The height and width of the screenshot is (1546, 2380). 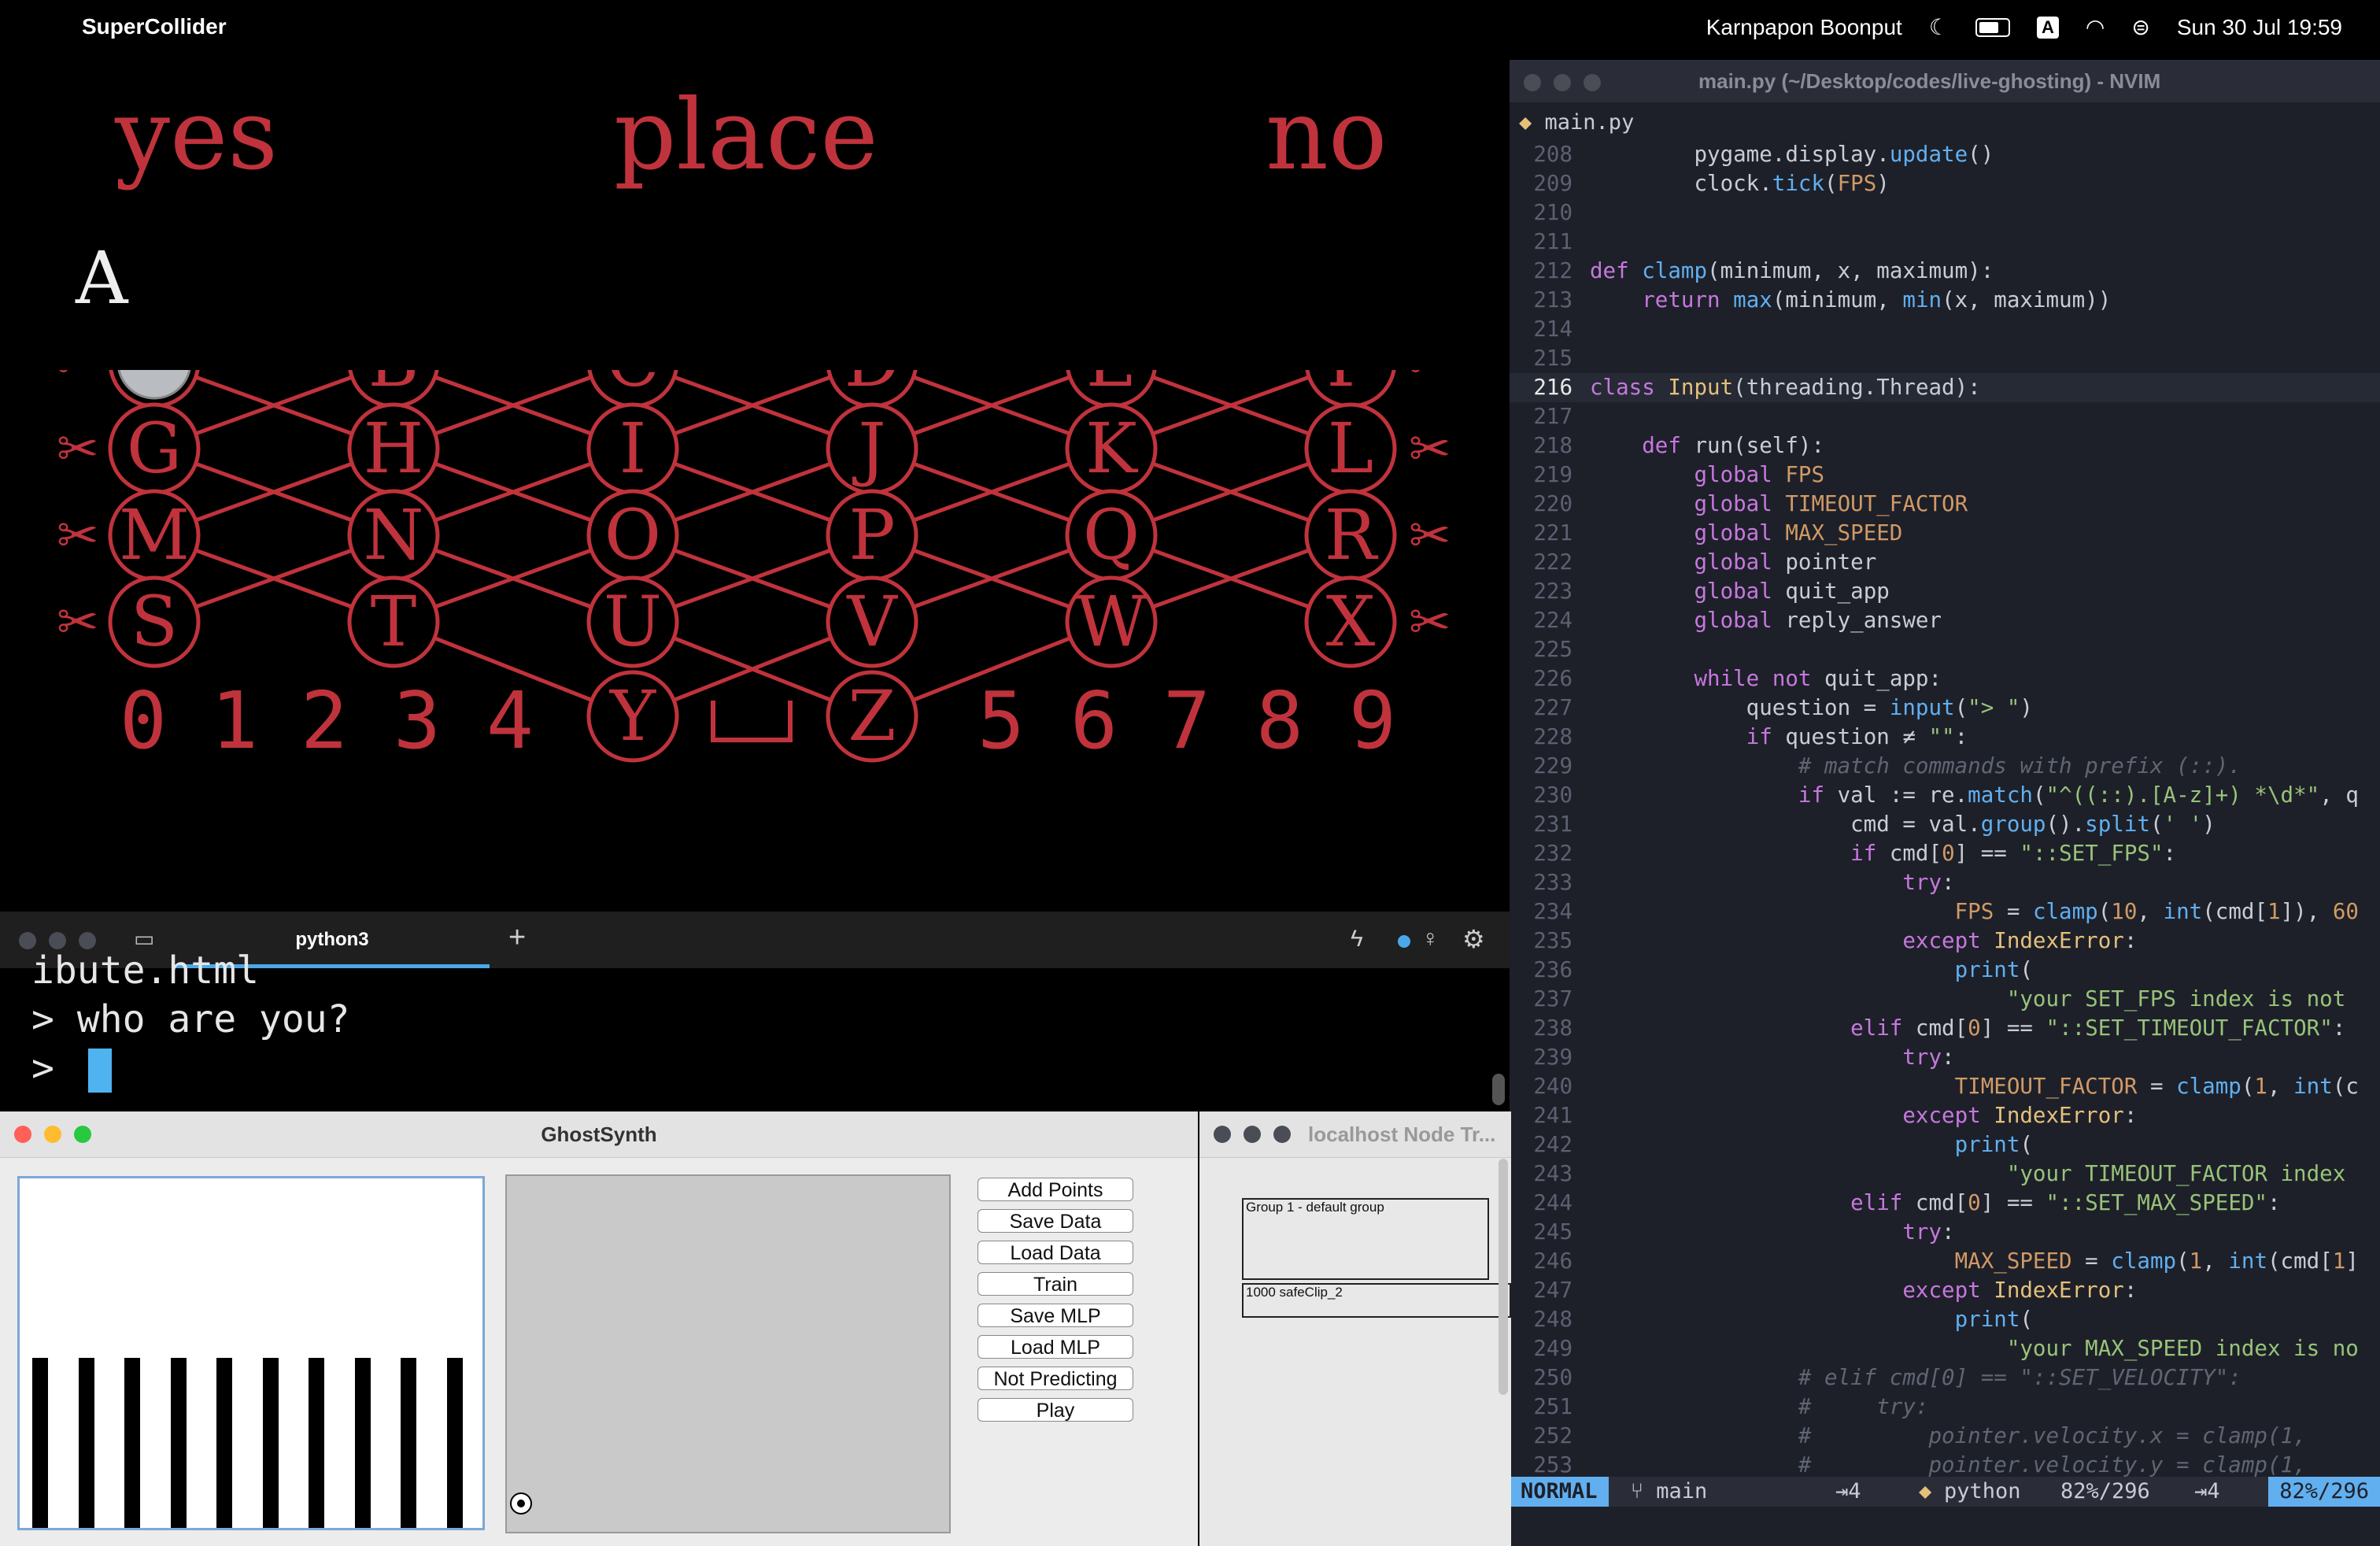 I want to click on code-line: 212 def clamp(minimum, x, maximum):, so click(x=1945, y=271).